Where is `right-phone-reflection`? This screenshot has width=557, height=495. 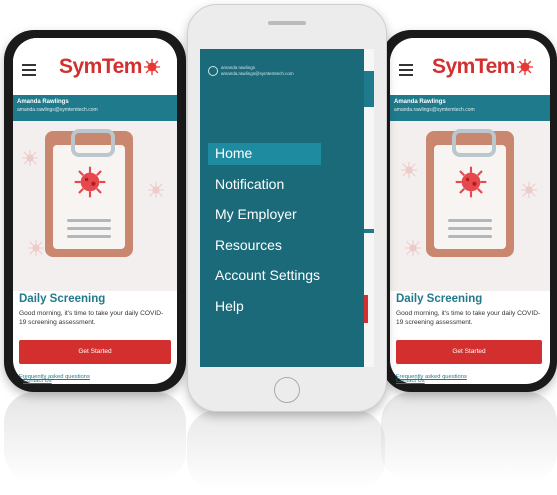 right-phone-reflection is located at coordinates (469, 437).